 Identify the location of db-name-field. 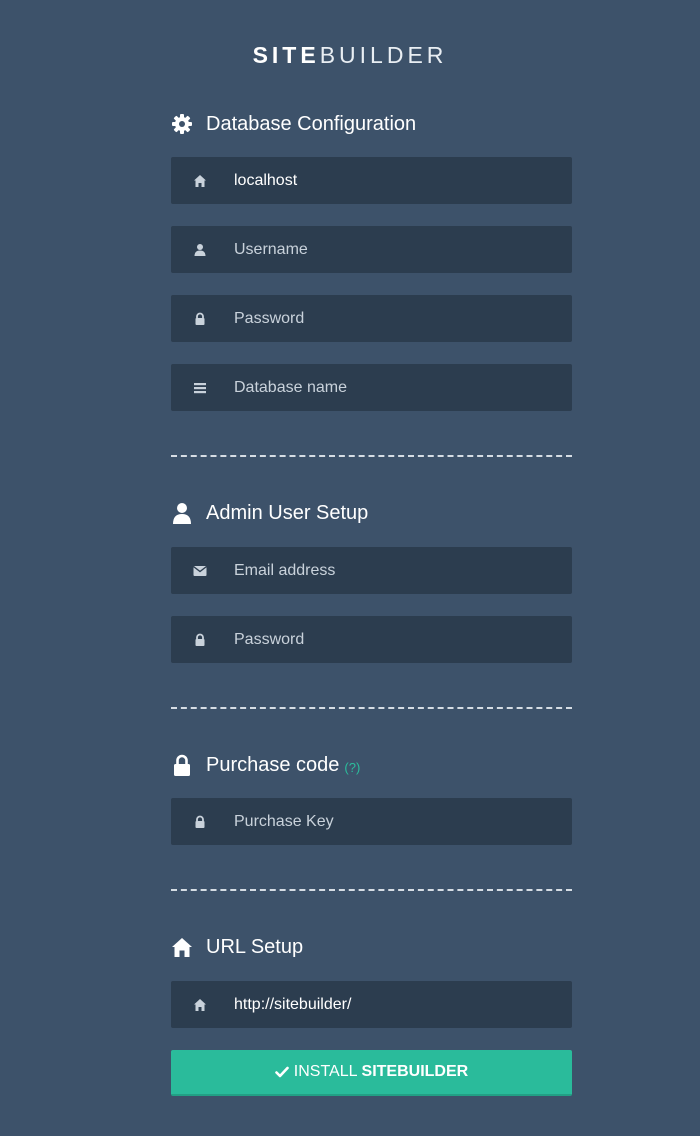
(371, 387).